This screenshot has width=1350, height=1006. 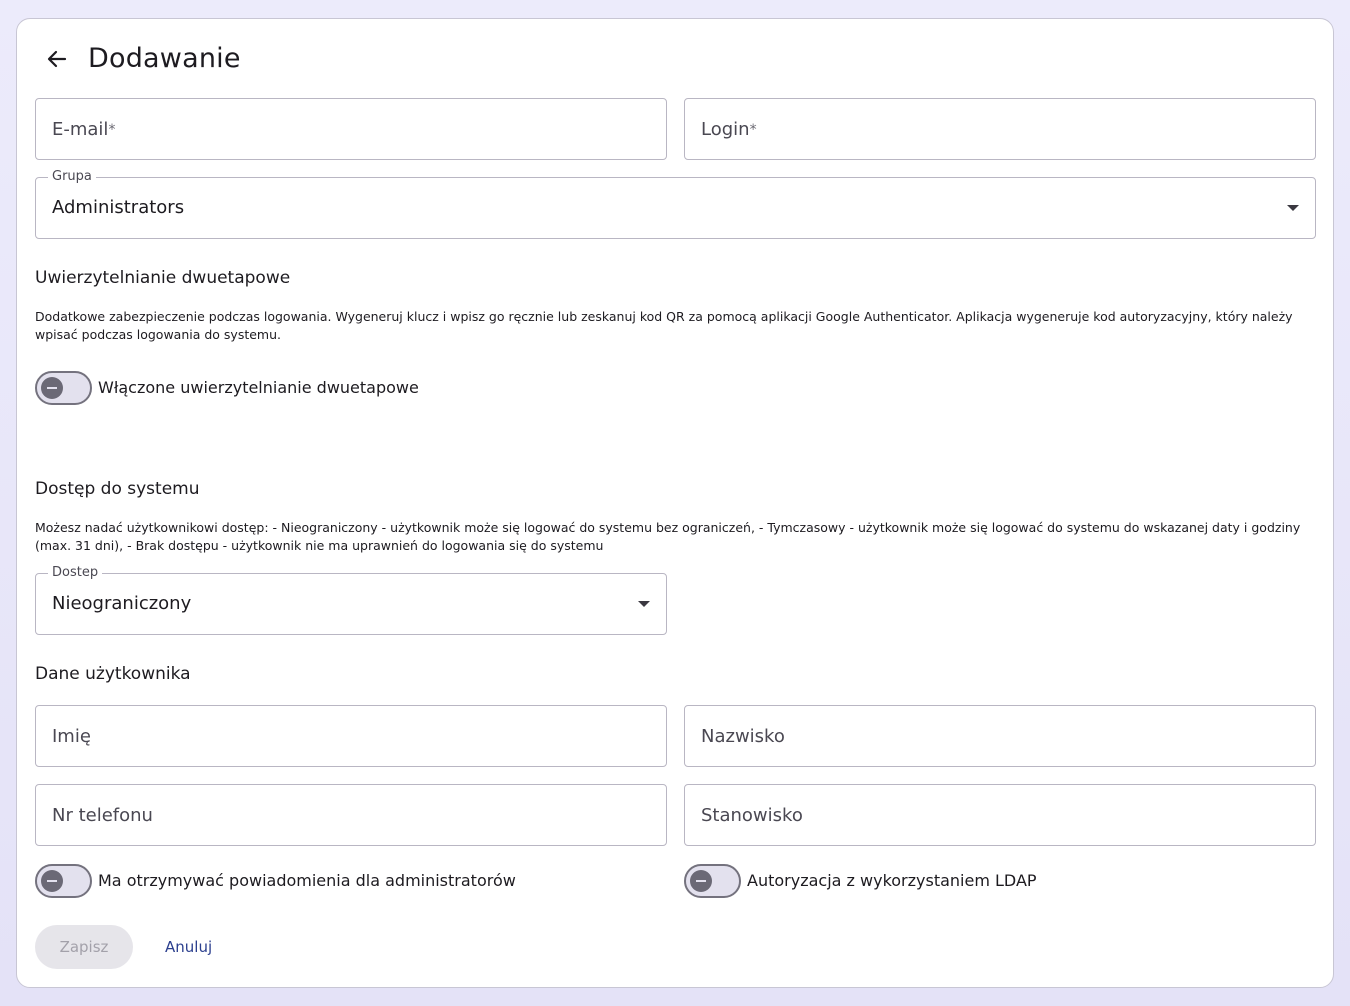 I want to click on login-field: Login*, so click(x=1000, y=129).